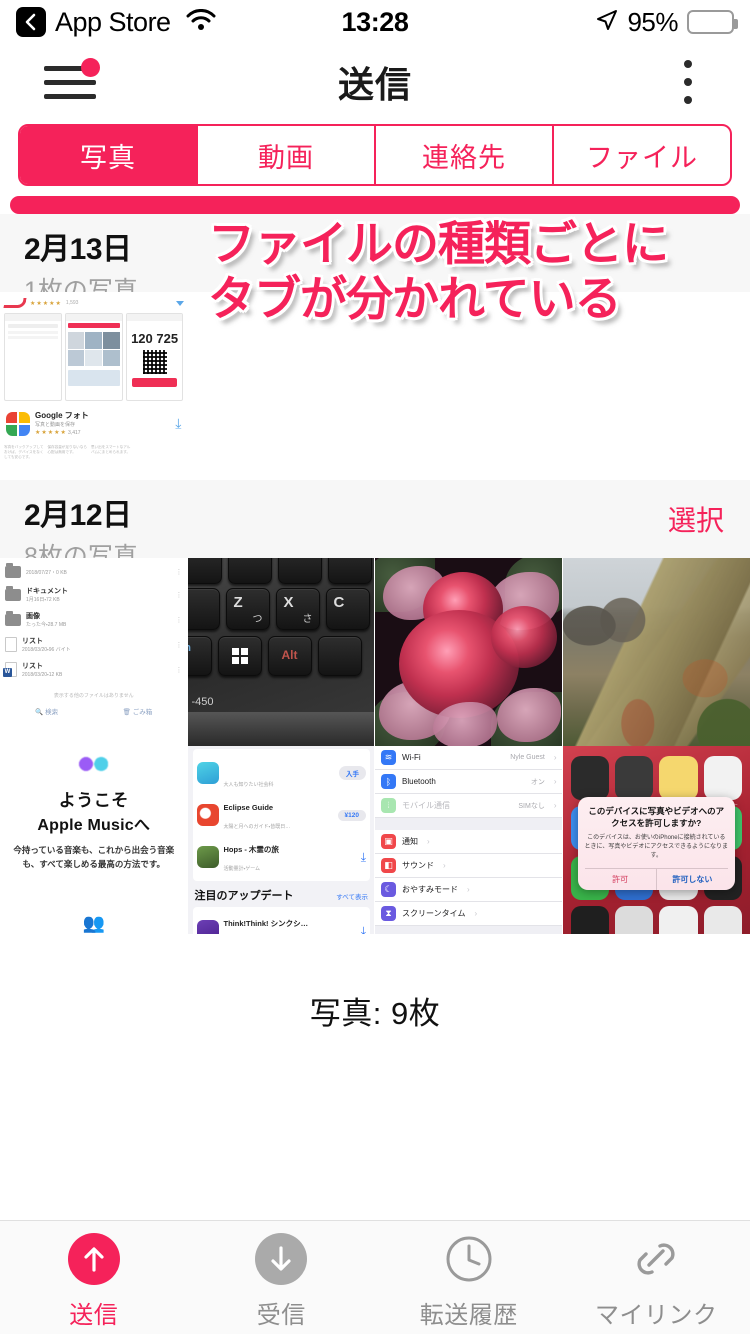  What do you see at coordinates (642, 155) in the screenshot?
I see `tab-files: ファイル` at bounding box center [642, 155].